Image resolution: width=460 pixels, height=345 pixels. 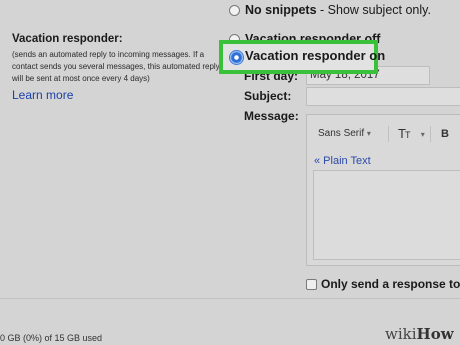 I want to click on subject-input, so click(x=383, y=96).